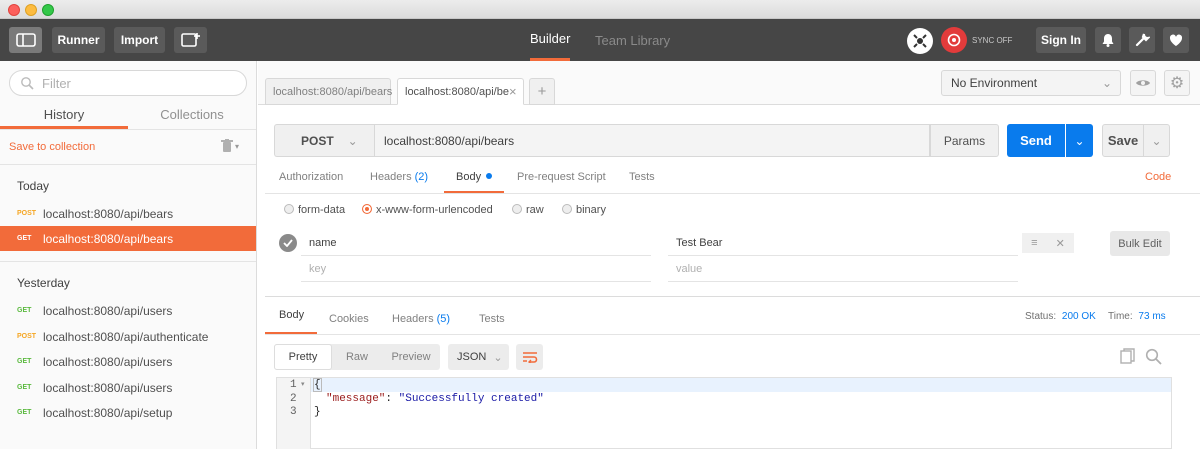 The image size is (1200, 449). Describe the element at coordinates (460, 91) in the screenshot. I see `request-tab-active: localhost:8080/api/be ×` at that location.